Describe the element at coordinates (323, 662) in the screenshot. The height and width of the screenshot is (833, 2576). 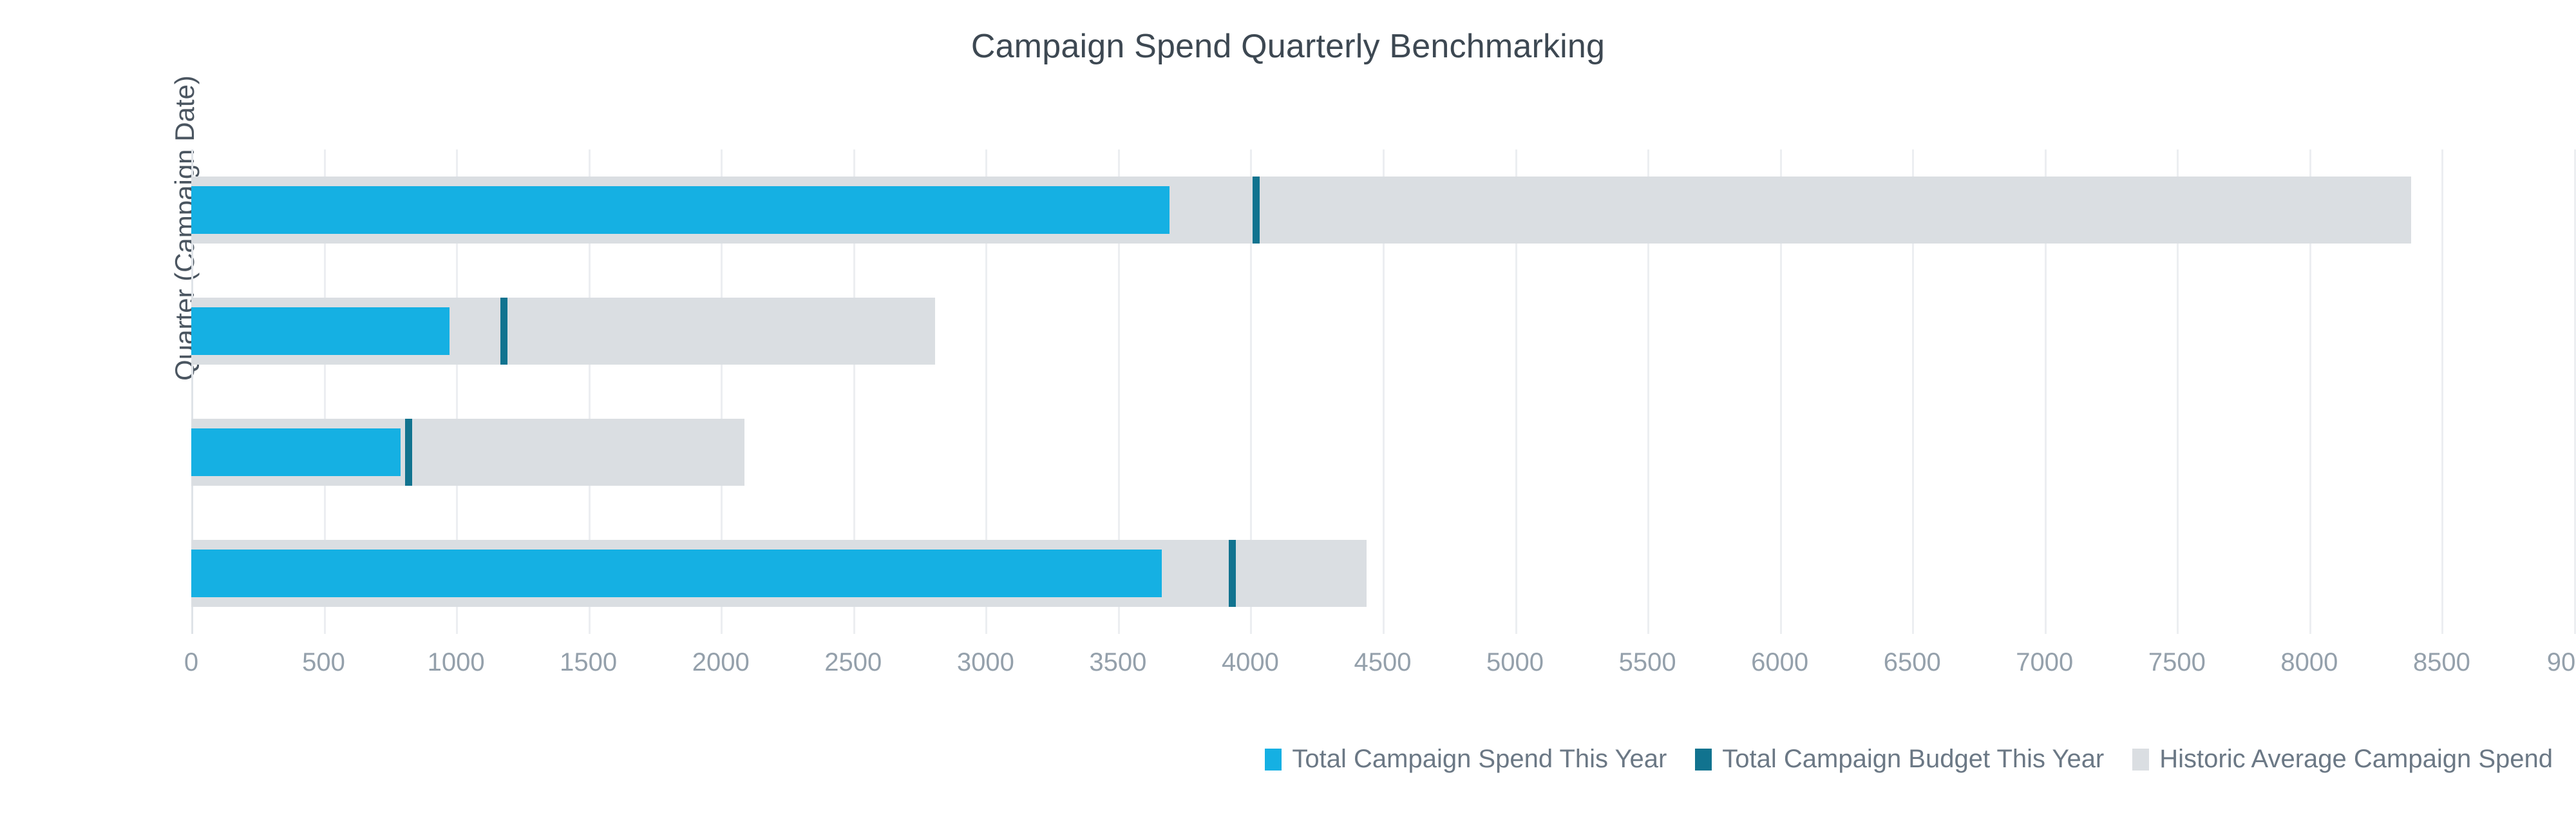
I see `x-axis-tick-label: 500` at that location.